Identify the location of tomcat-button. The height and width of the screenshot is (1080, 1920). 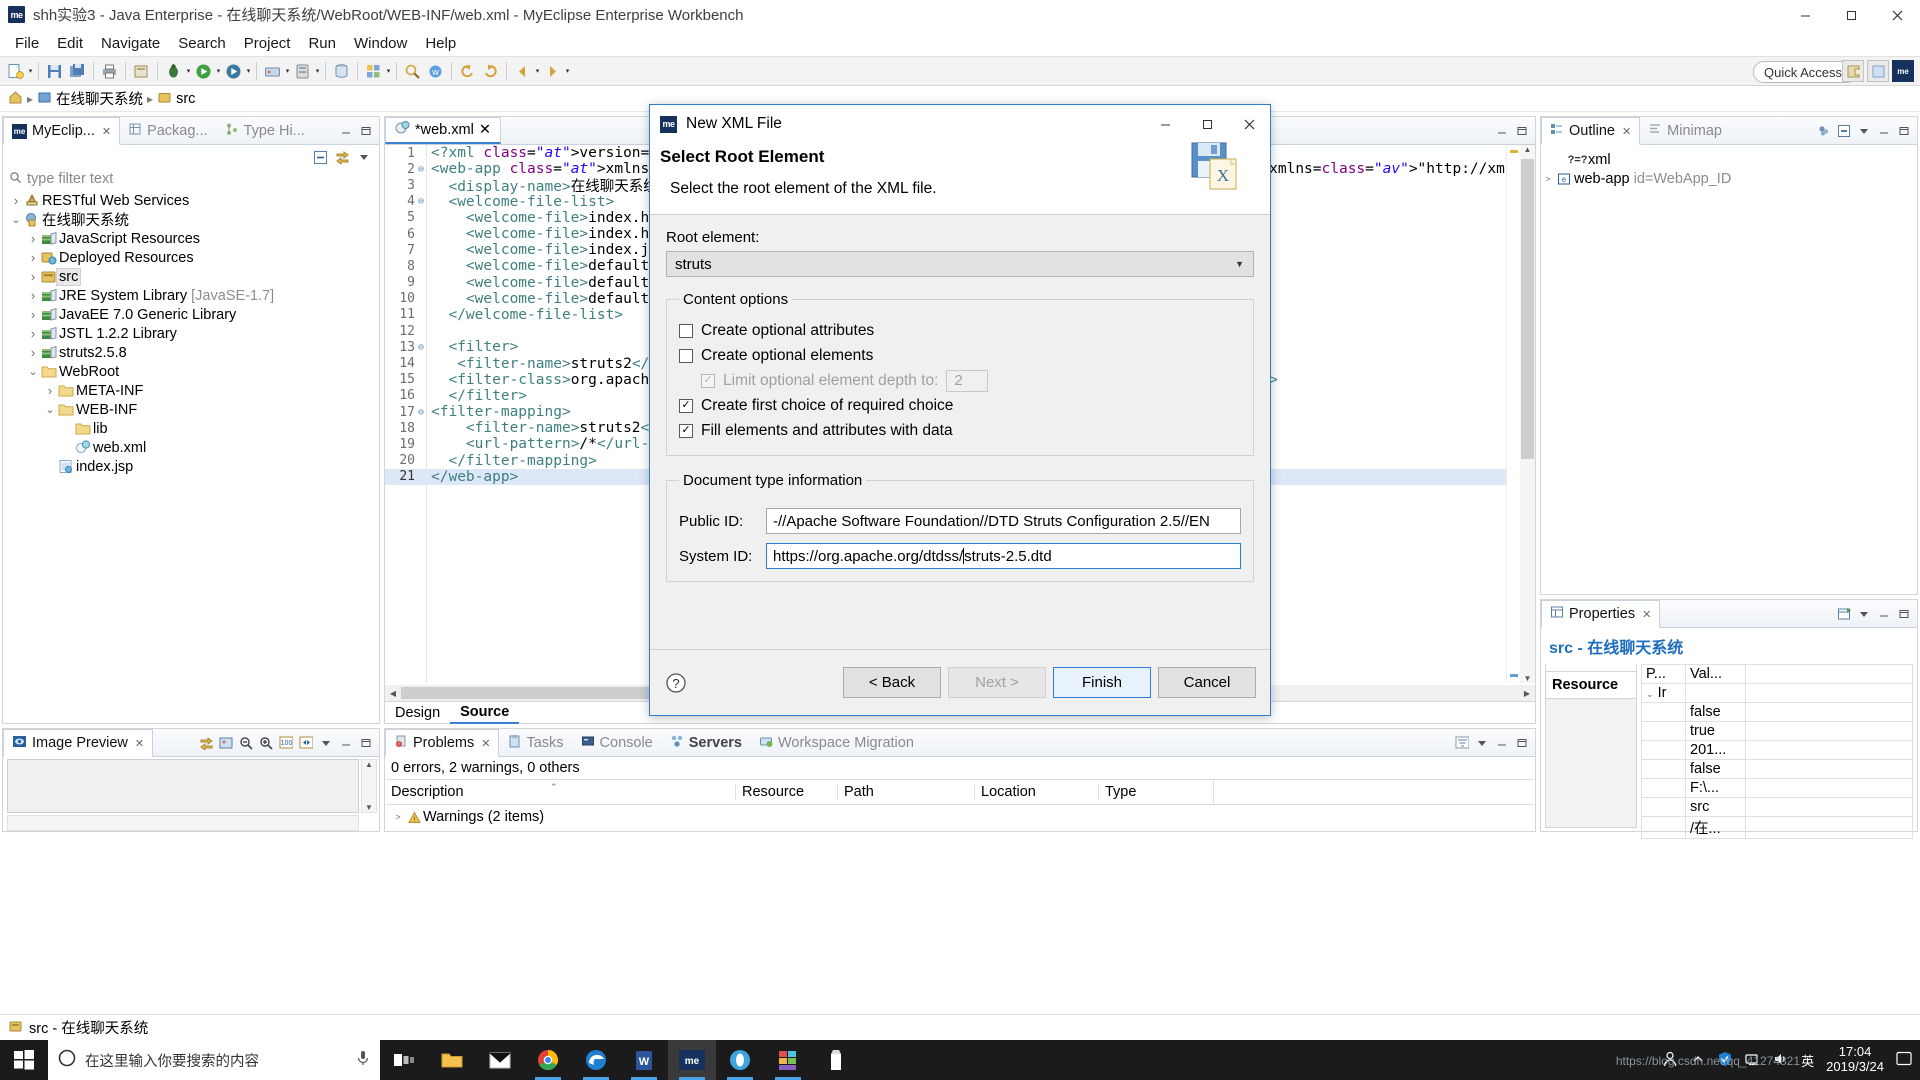
(740, 1060).